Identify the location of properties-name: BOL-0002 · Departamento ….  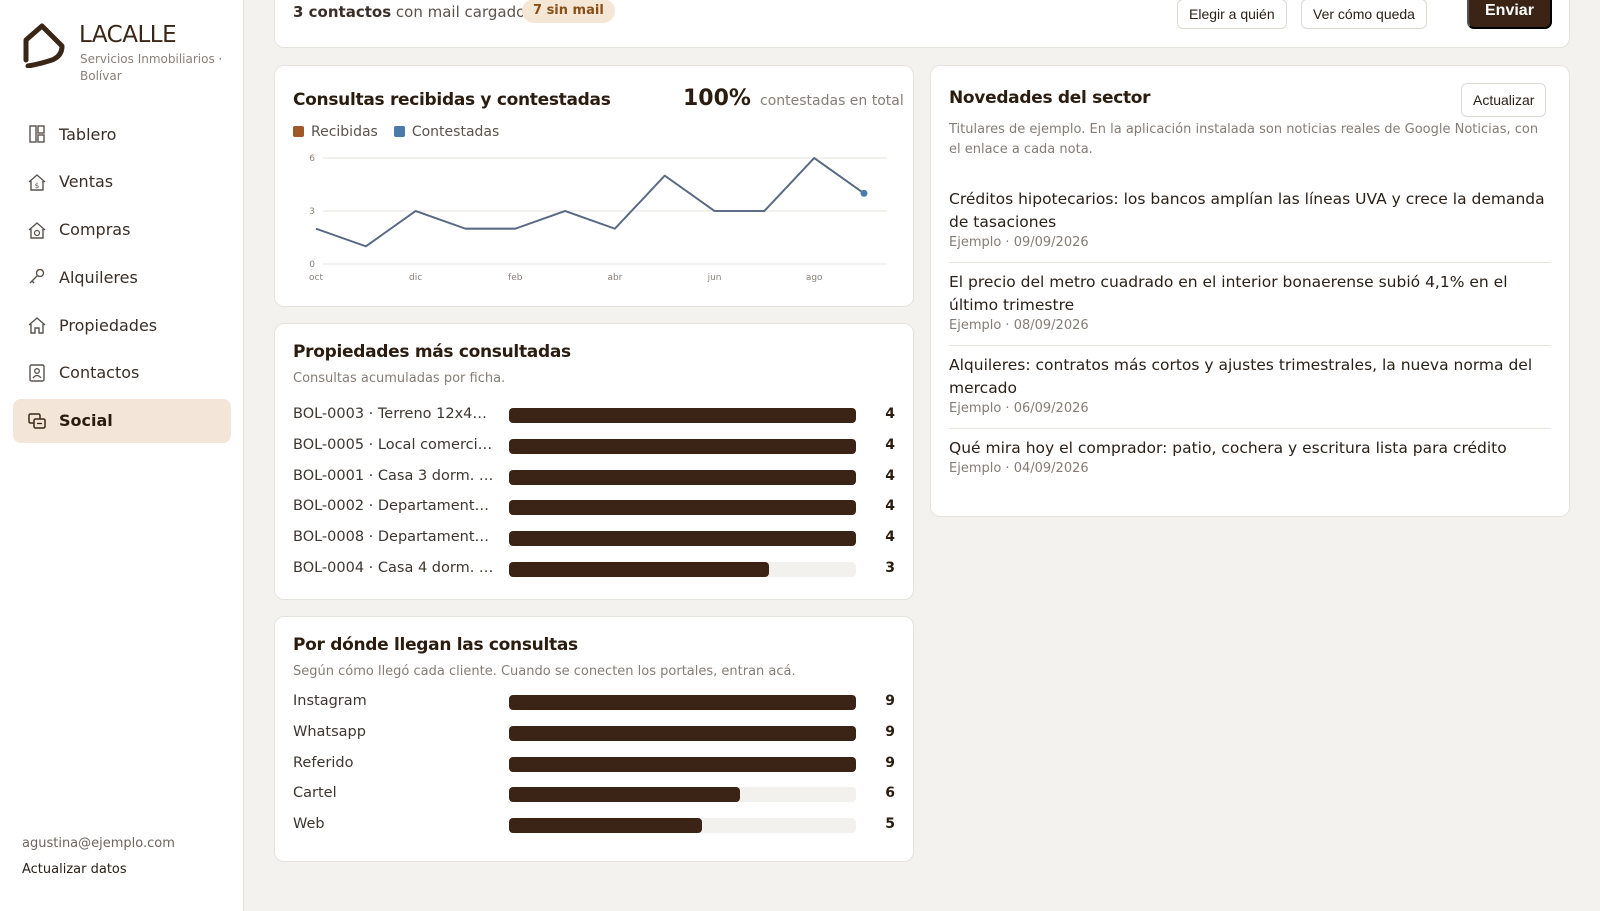
(394, 506).